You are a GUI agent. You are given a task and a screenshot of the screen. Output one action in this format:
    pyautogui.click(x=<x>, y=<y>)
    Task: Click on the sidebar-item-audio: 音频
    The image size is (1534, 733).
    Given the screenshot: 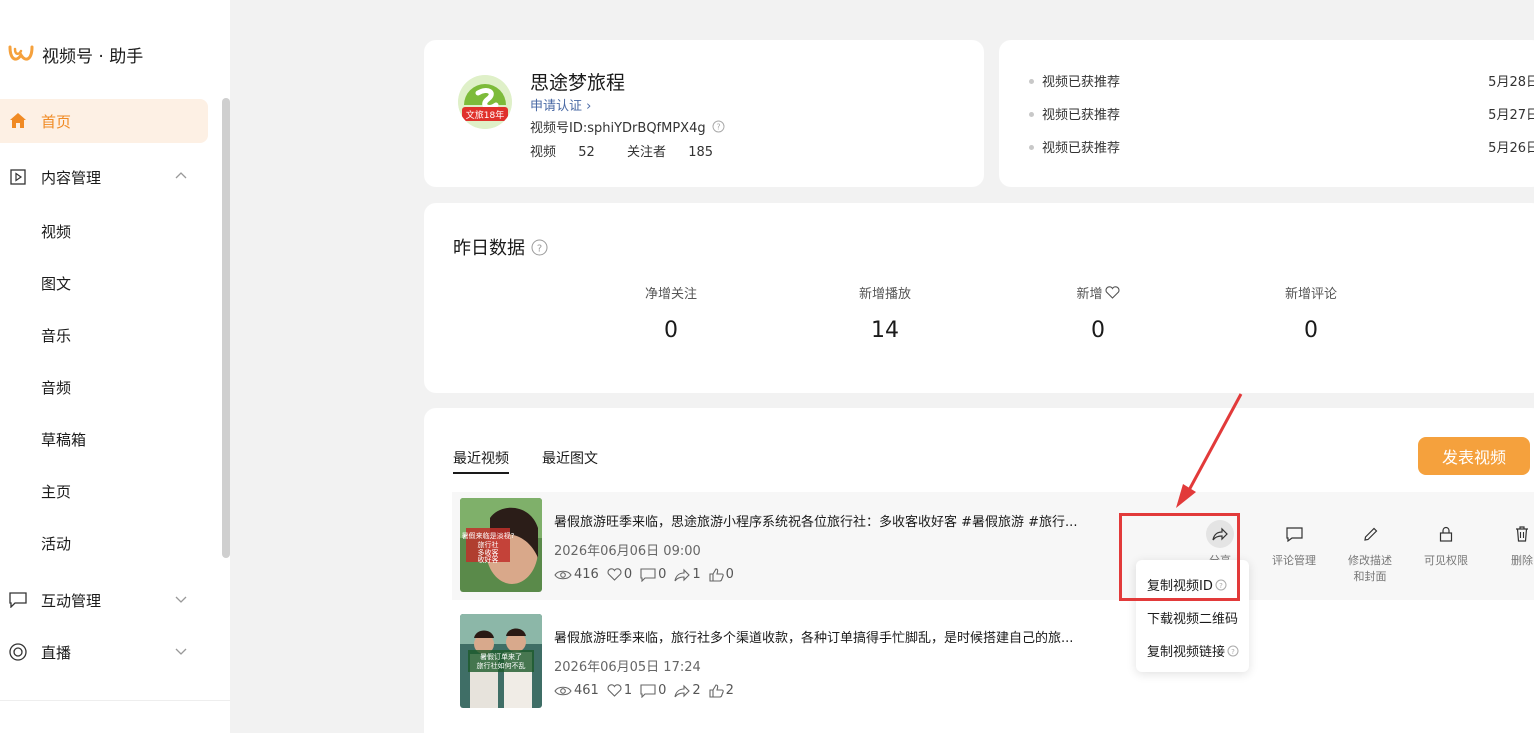 What is the action you would take?
    pyautogui.click(x=56, y=387)
    